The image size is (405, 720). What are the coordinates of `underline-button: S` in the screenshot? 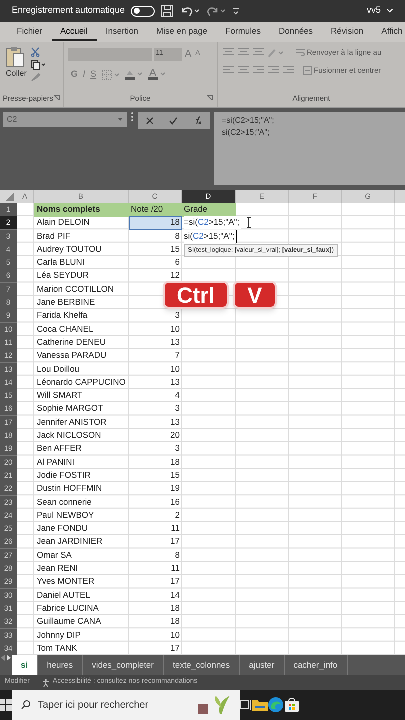 It's located at (93, 75).